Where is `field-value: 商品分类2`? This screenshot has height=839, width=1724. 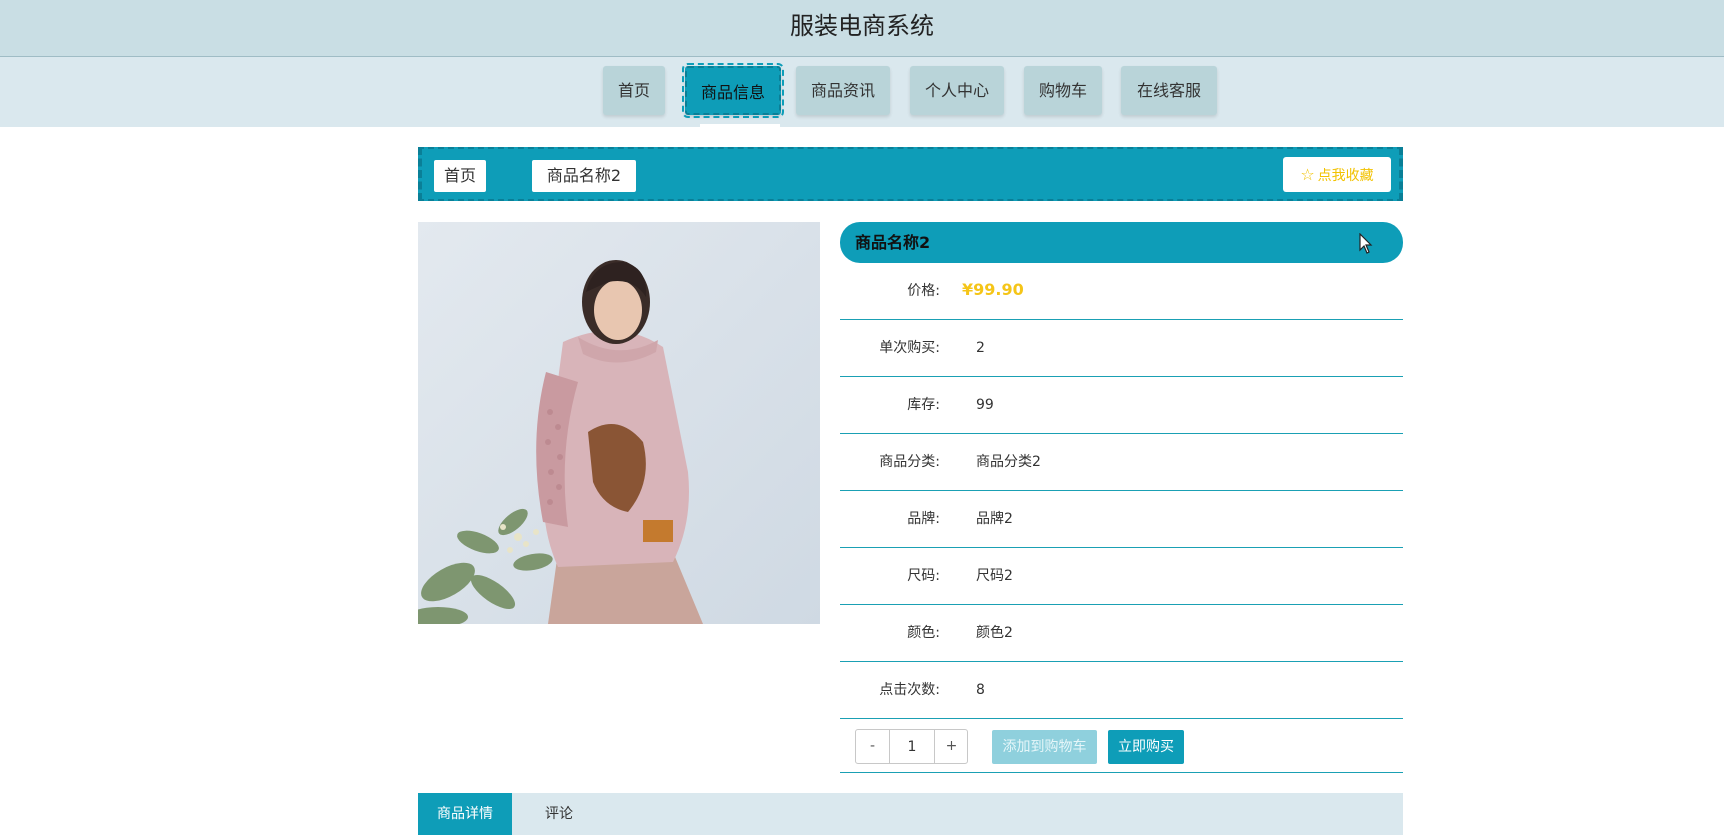 field-value: 商品分类2 is located at coordinates (1008, 462).